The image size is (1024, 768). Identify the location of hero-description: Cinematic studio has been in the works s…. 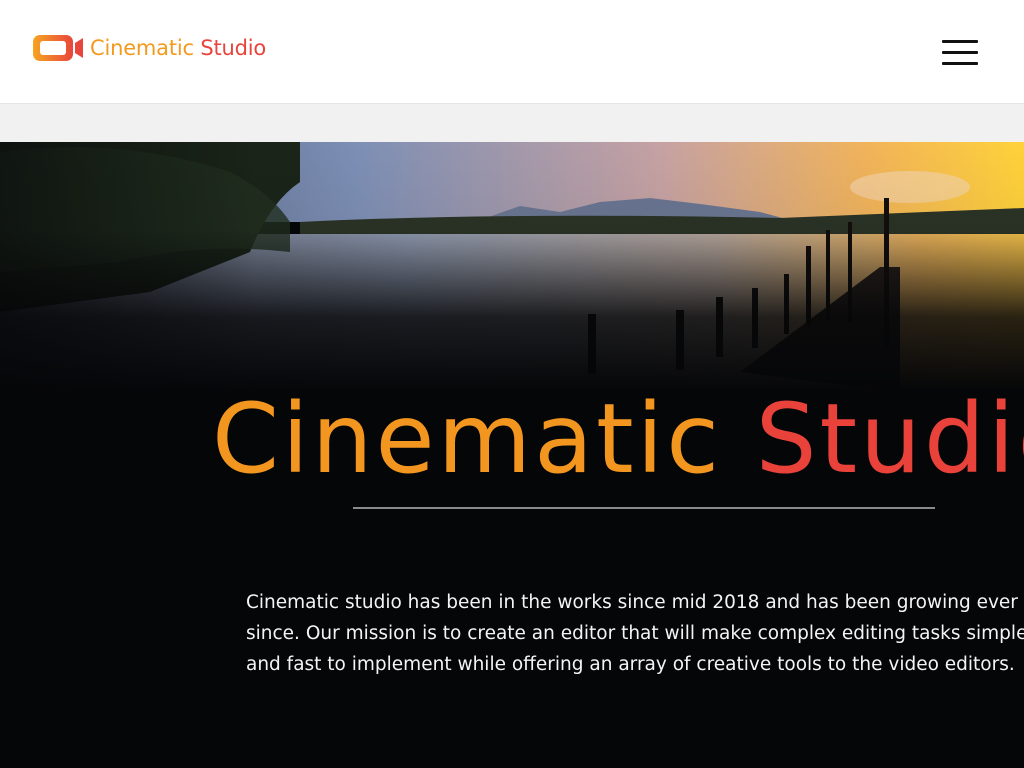
(635, 633).